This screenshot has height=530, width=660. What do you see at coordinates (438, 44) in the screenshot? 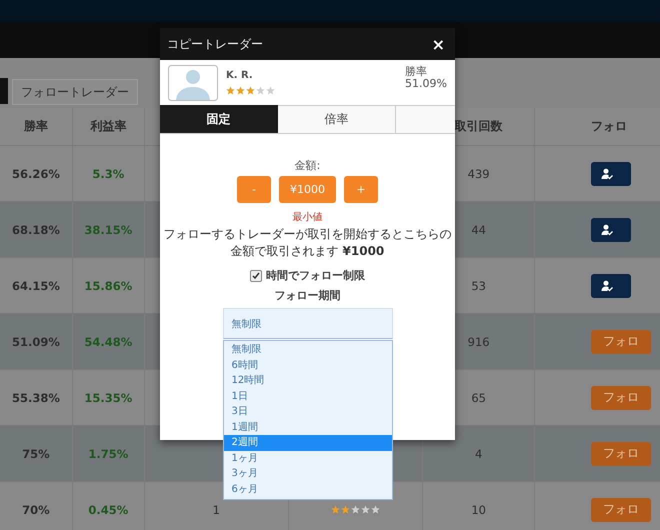
I see `close-button: ×` at bounding box center [438, 44].